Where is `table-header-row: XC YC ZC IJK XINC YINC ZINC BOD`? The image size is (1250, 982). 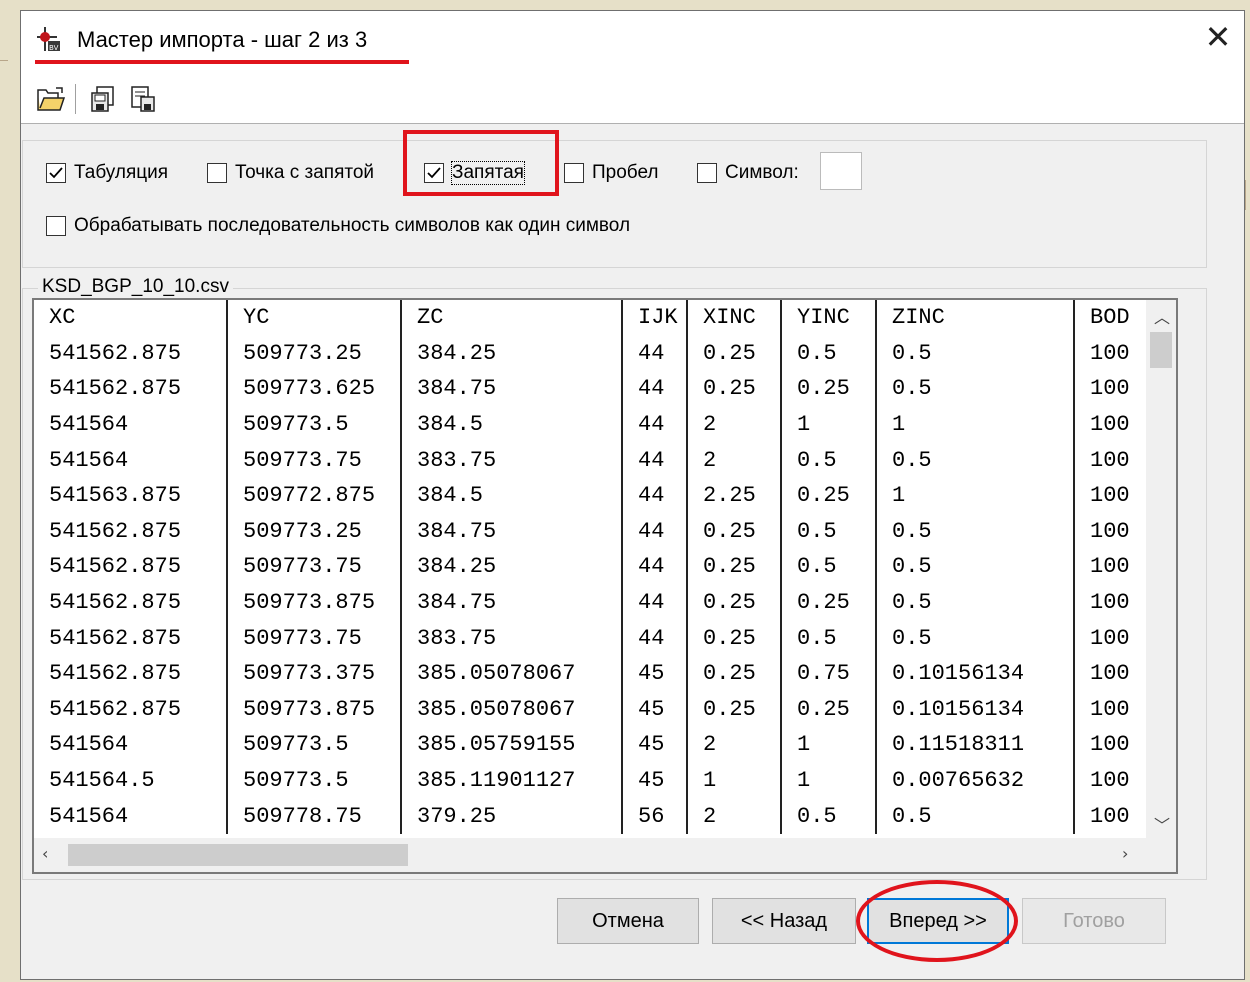 table-header-row: XC YC ZC IJK XINC YINC ZINC BOD is located at coordinates (599, 318).